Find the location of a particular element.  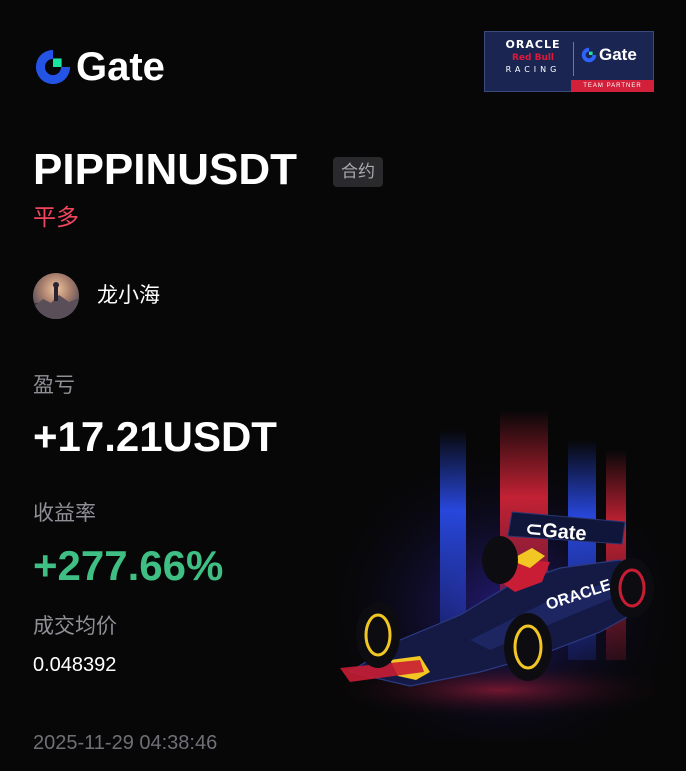

avatar is located at coordinates (56, 296).